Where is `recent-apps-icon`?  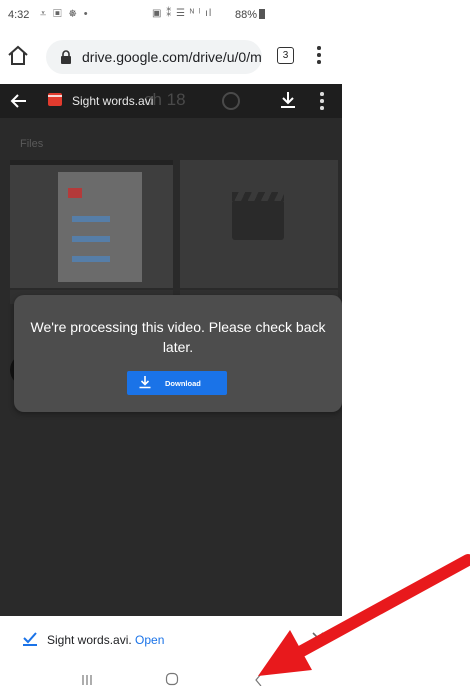 recent-apps-icon is located at coordinates (87, 680).